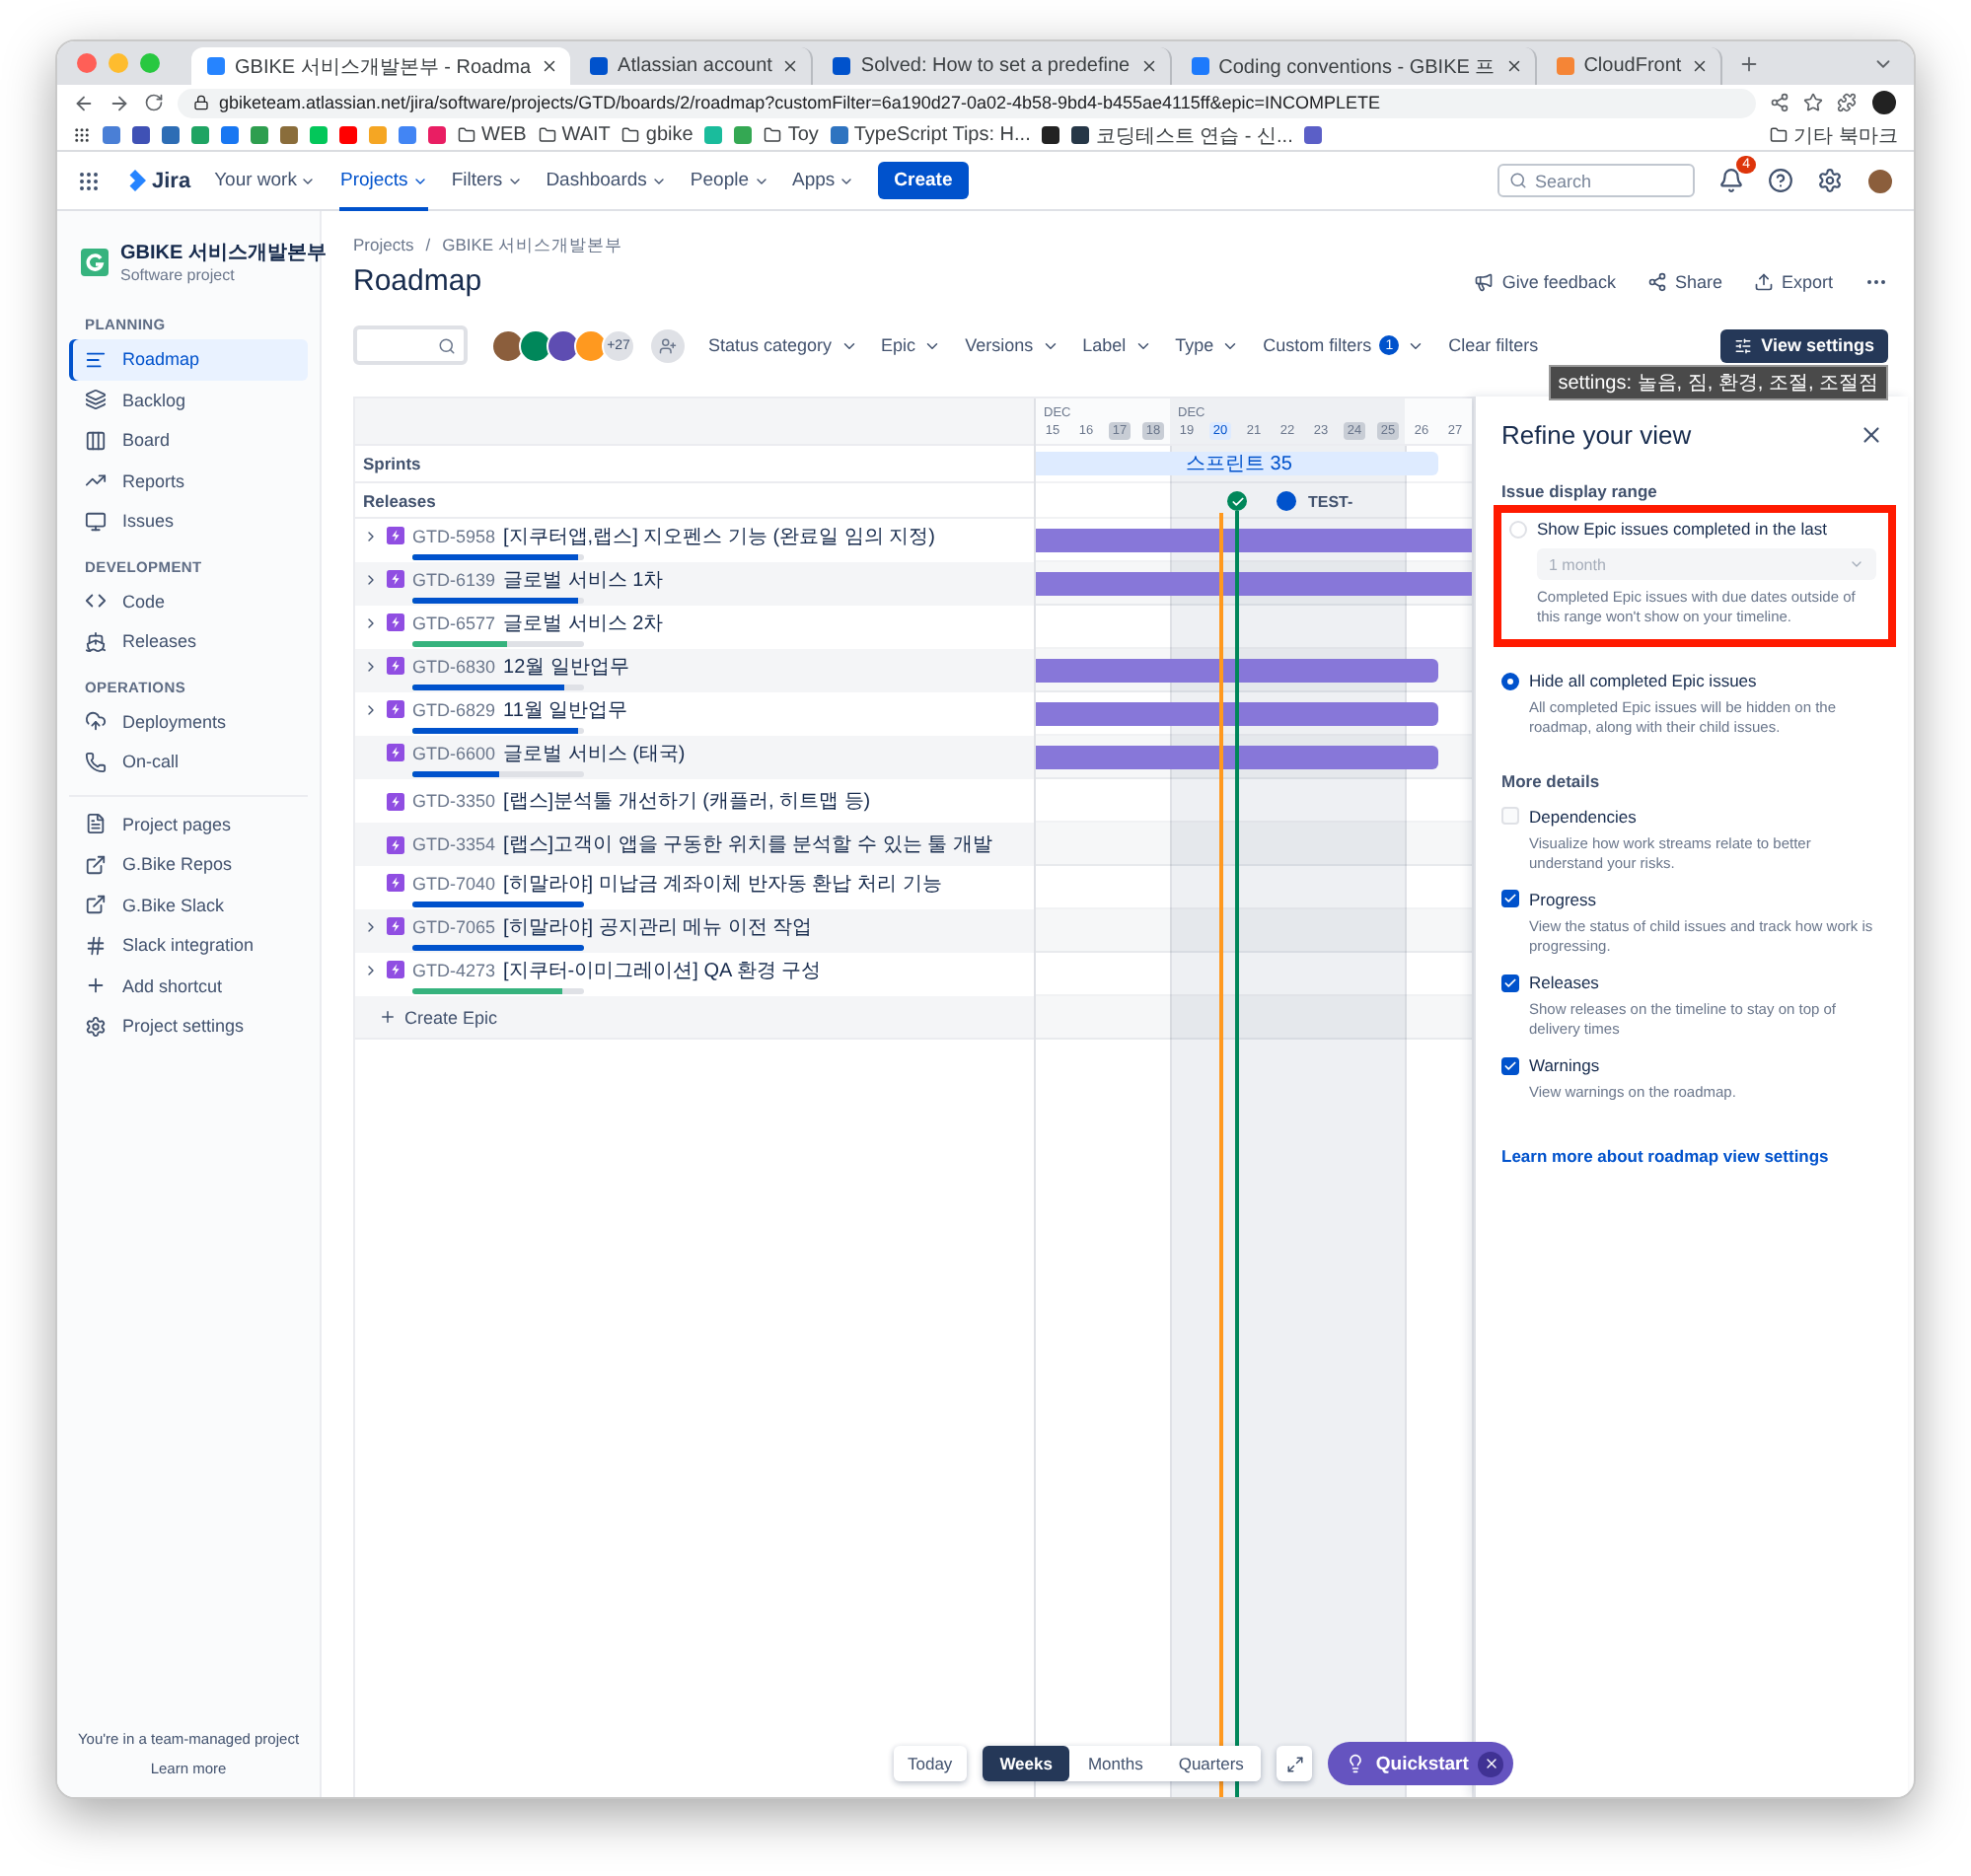  What do you see at coordinates (1780, 180) in the screenshot?
I see `help-icon` at bounding box center [1780, 180].